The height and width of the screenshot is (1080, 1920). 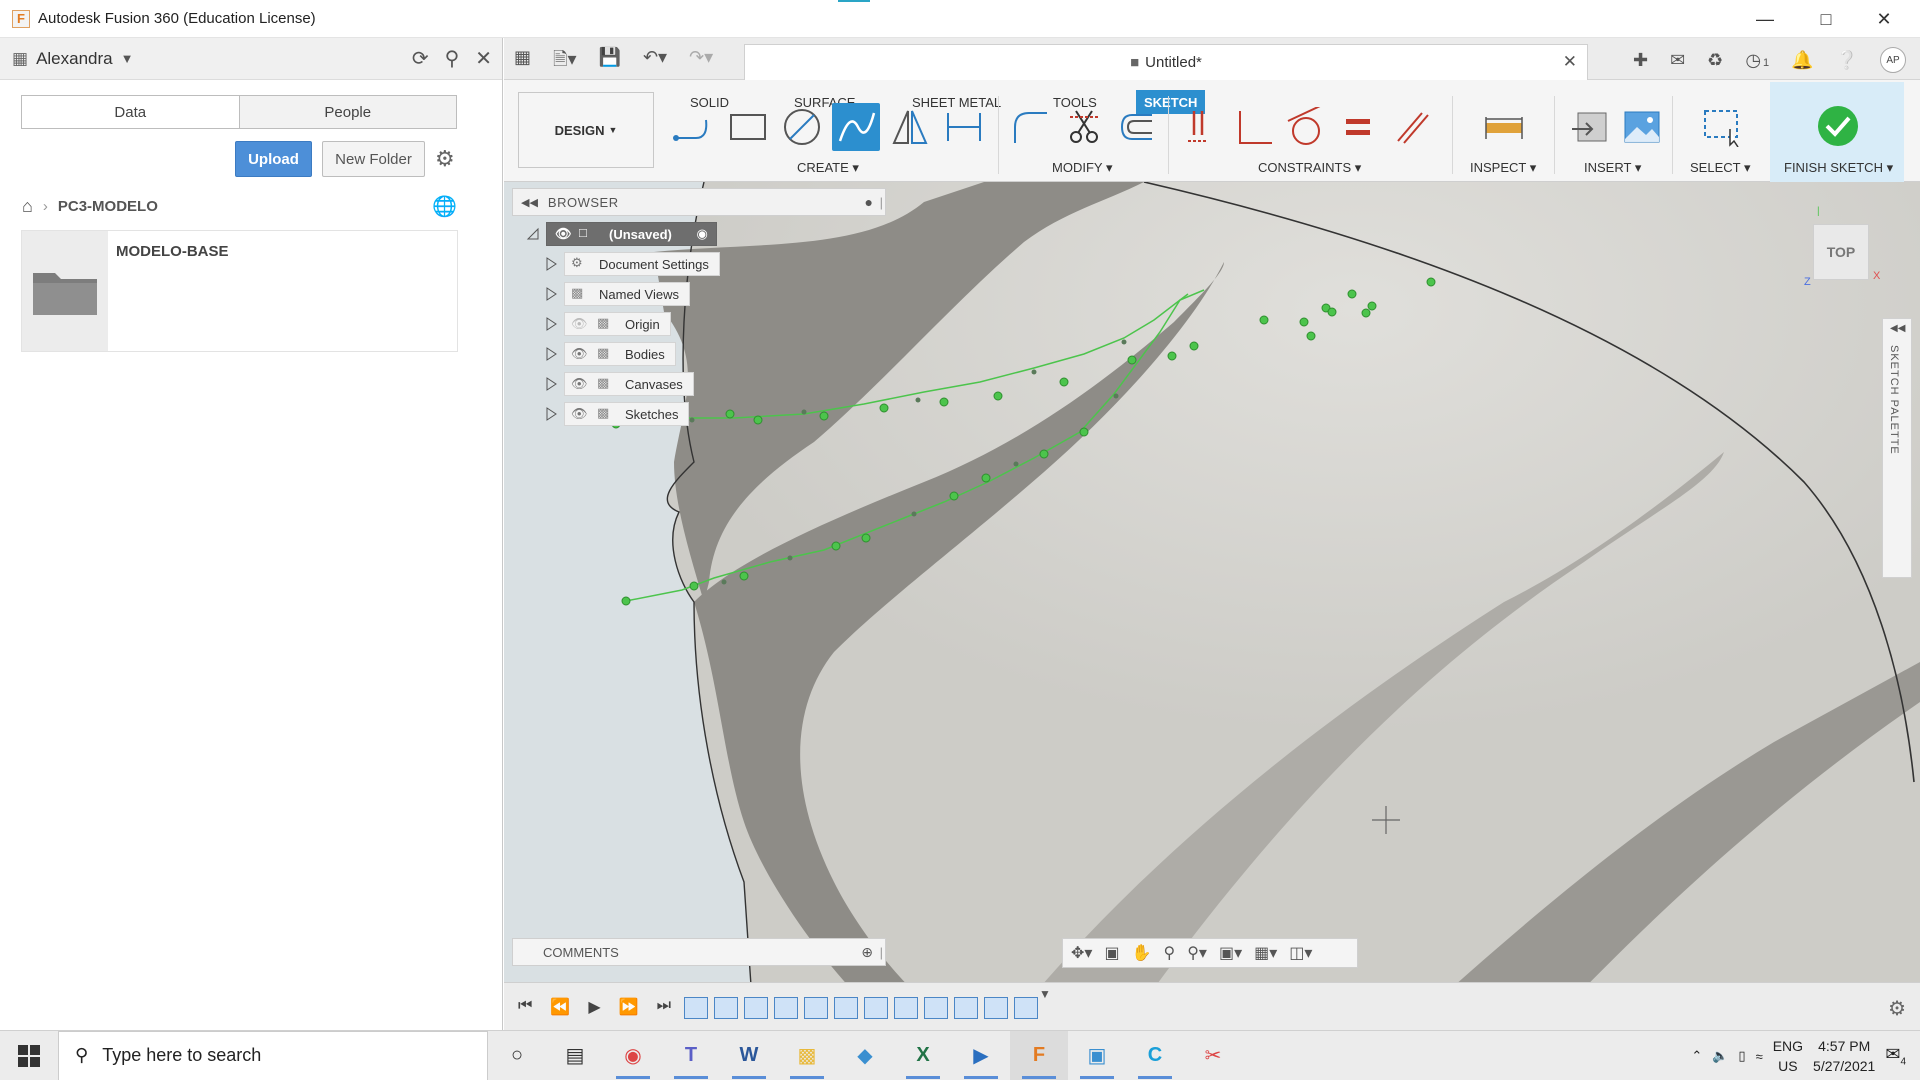 I want to click on browser-item-origin: 👁 ▩ Origin, so click(x=607, y=324).